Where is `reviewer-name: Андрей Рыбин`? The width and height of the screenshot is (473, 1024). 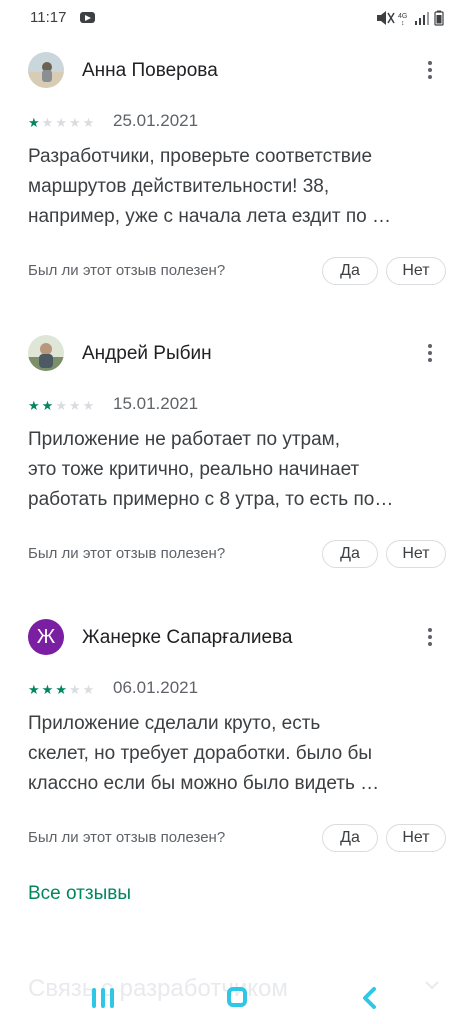
reviewer-name: Андрей Рыбин is located at coordinates (147, 353).